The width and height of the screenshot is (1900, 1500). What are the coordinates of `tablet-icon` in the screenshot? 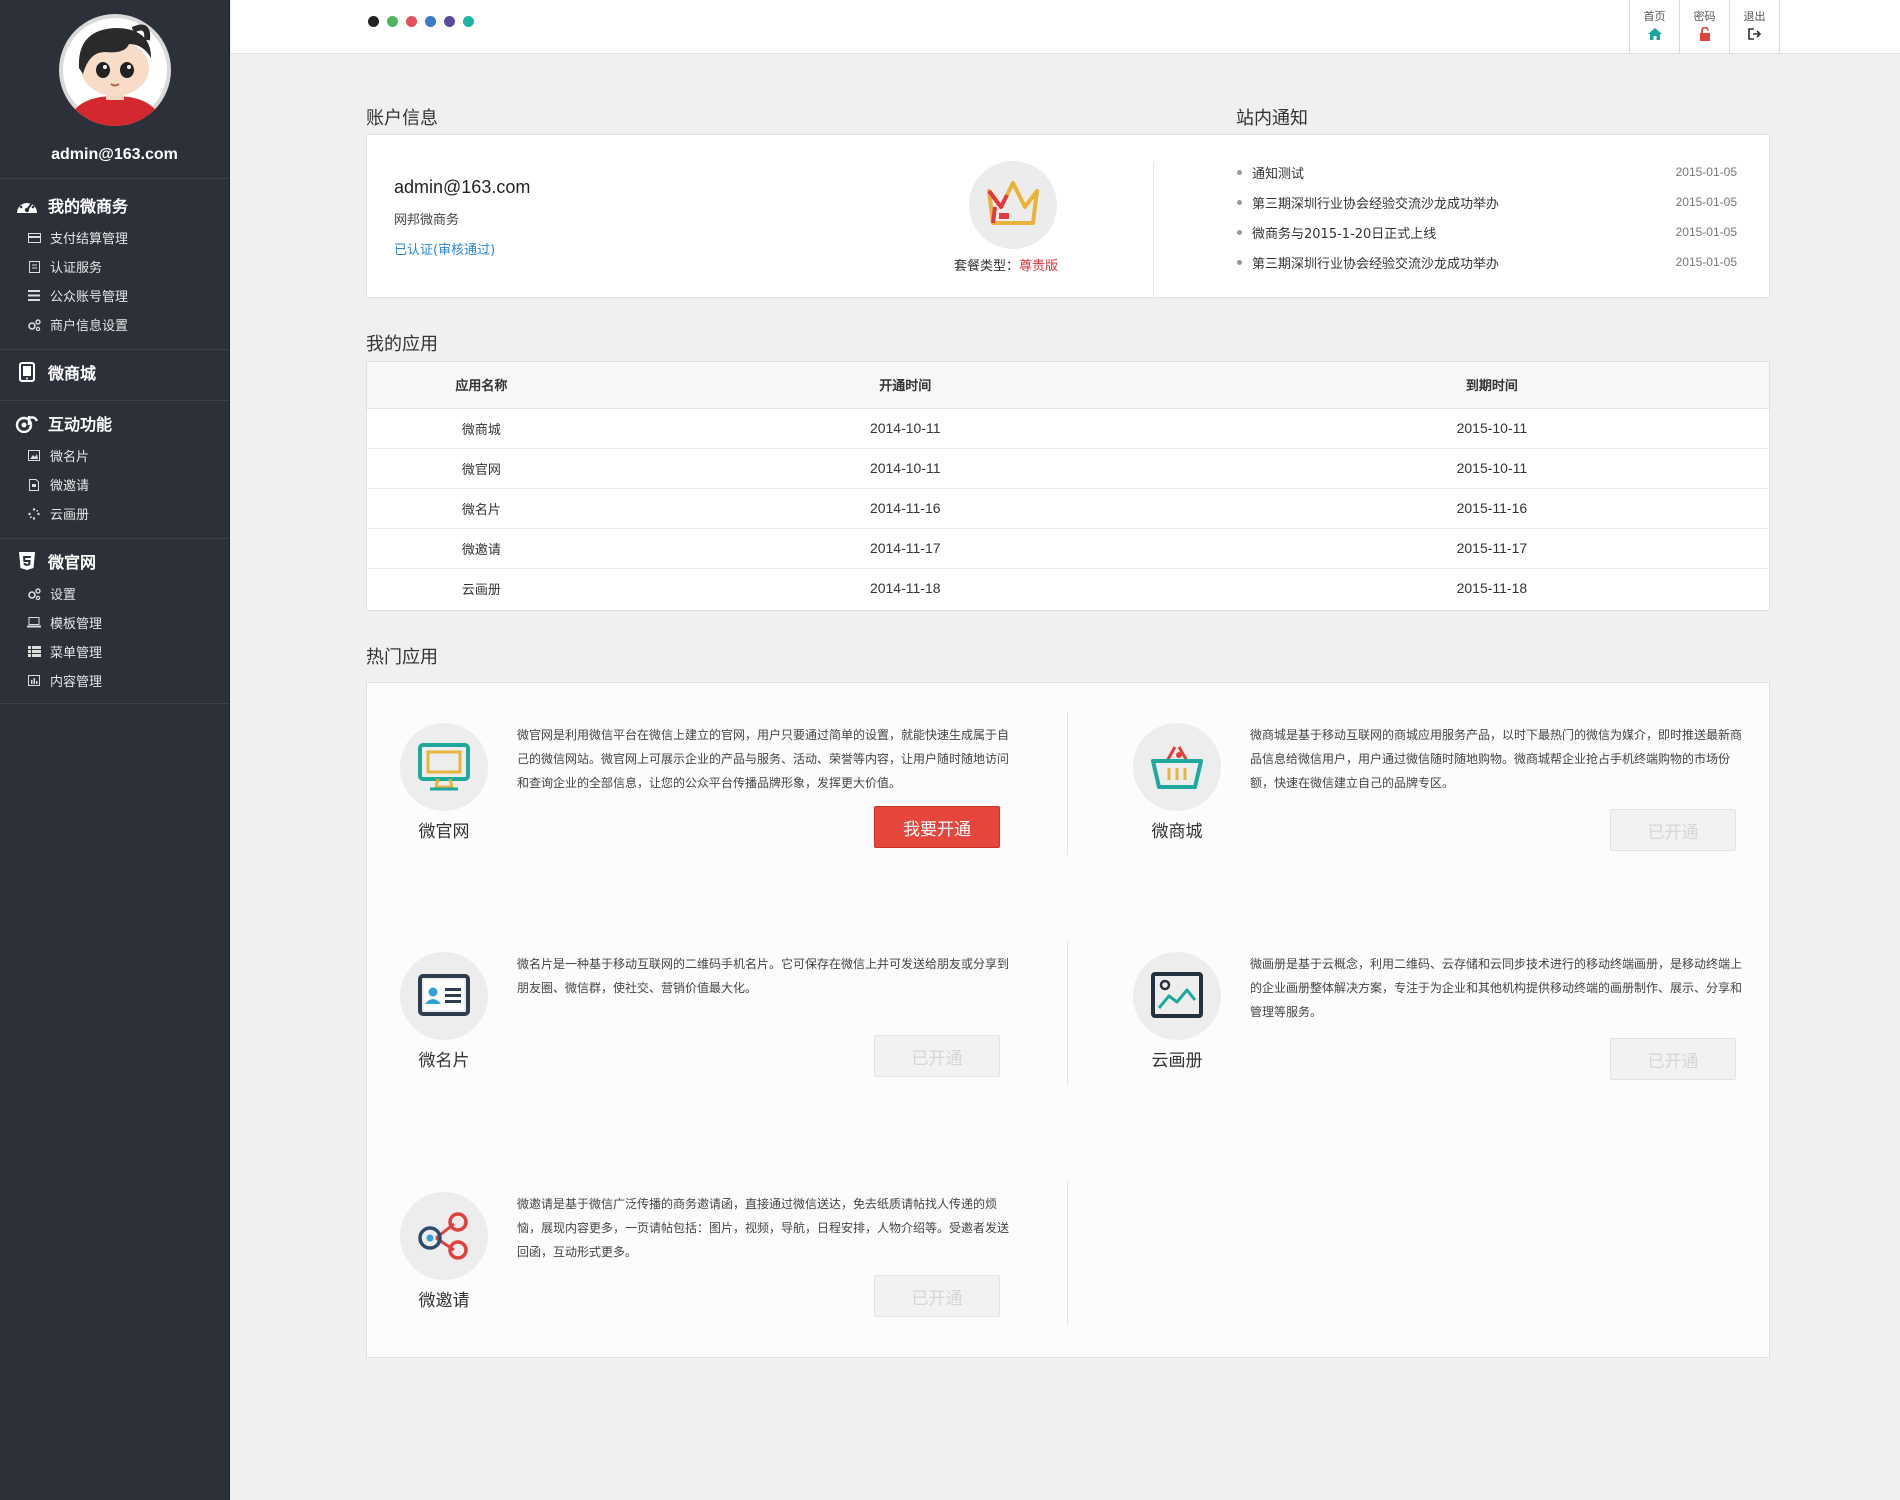 It's located at (27, 372).